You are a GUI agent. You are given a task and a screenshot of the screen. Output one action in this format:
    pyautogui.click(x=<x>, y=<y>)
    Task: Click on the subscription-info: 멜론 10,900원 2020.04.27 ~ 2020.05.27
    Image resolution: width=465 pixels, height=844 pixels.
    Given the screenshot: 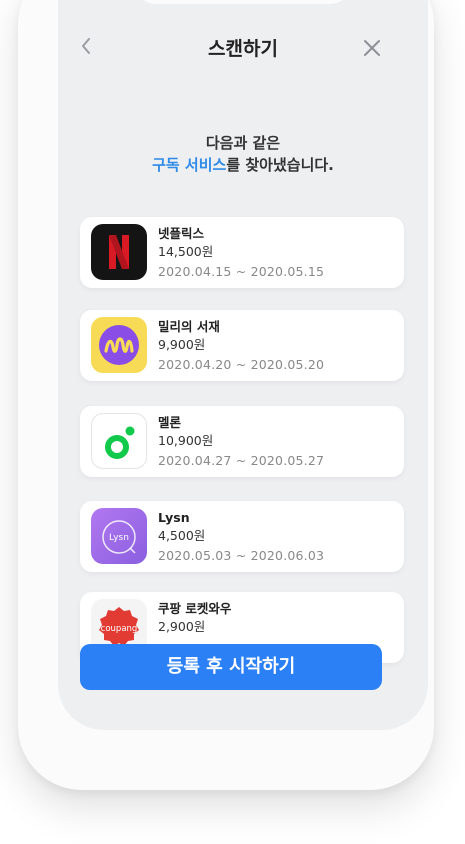 What is the action you would take?
    pyautogui.click(x=241, y=443)
    